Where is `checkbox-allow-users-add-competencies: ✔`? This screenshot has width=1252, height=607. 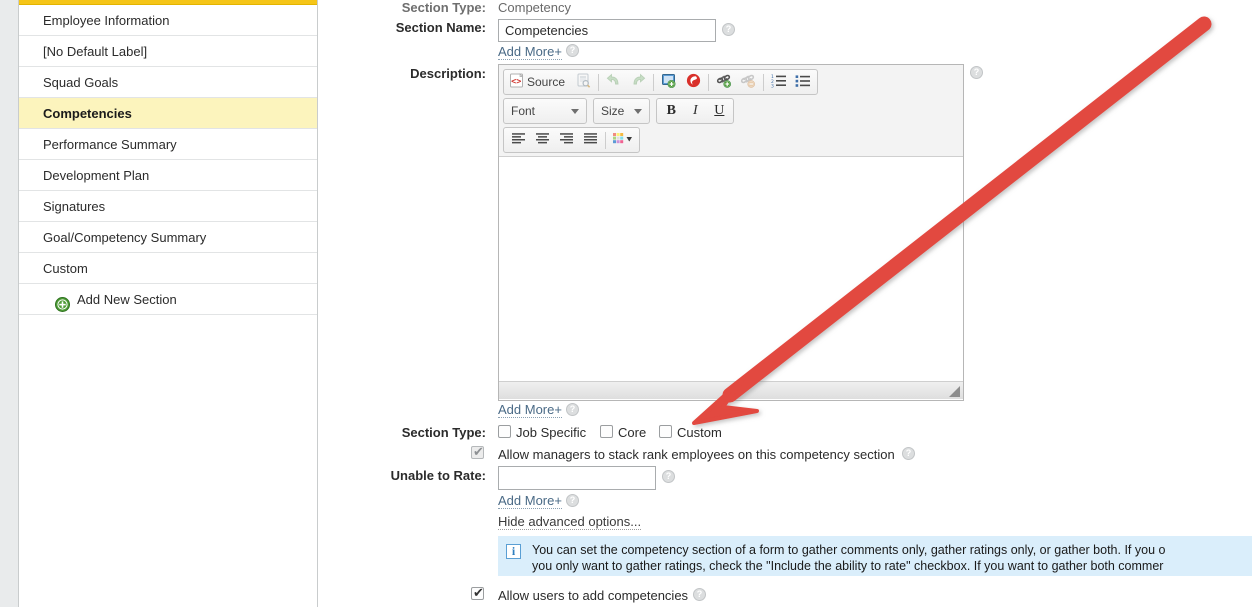
checkbox-allow-users-add-competencies: ✔ is located at coordinates (477, 593).